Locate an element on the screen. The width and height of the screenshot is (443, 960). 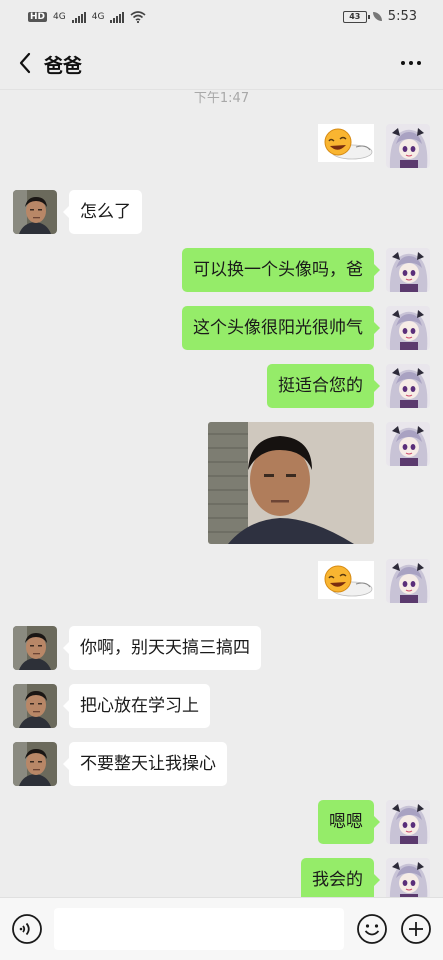
portrait-photo is located at coordinates (291, 483).